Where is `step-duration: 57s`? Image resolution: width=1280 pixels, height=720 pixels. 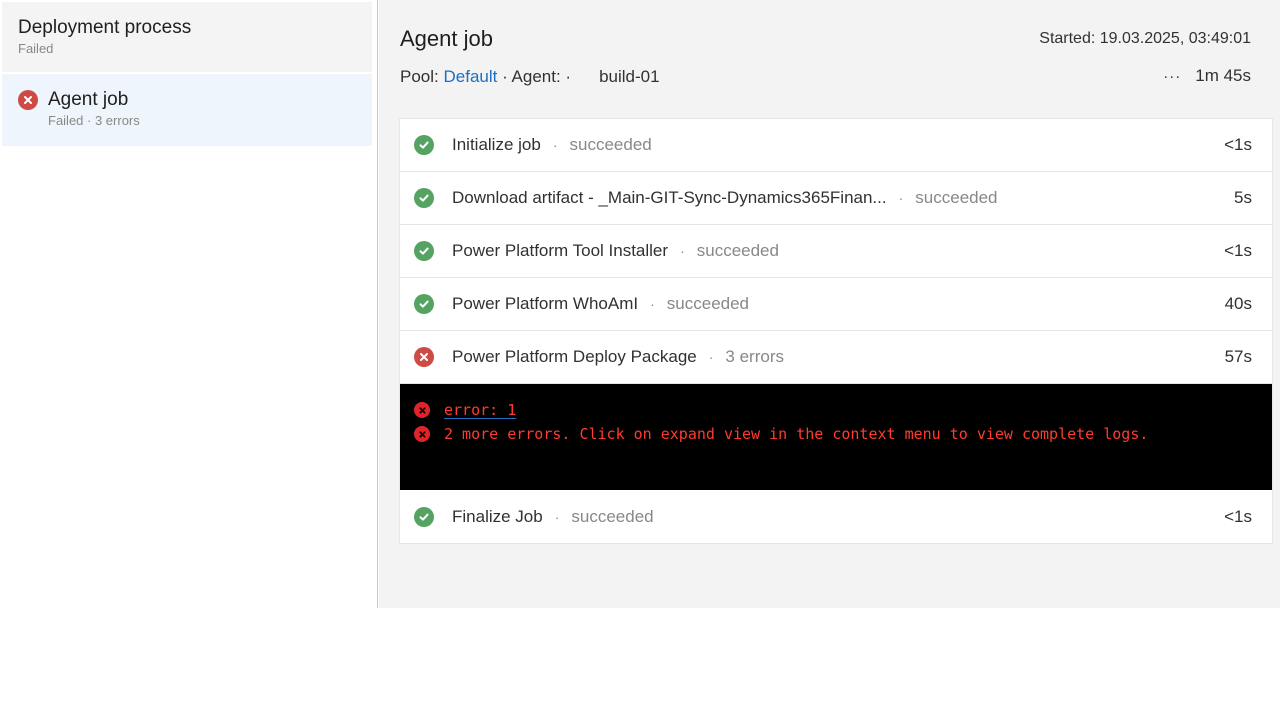 step-duration: 57s is located at coordinates (1238, 356).